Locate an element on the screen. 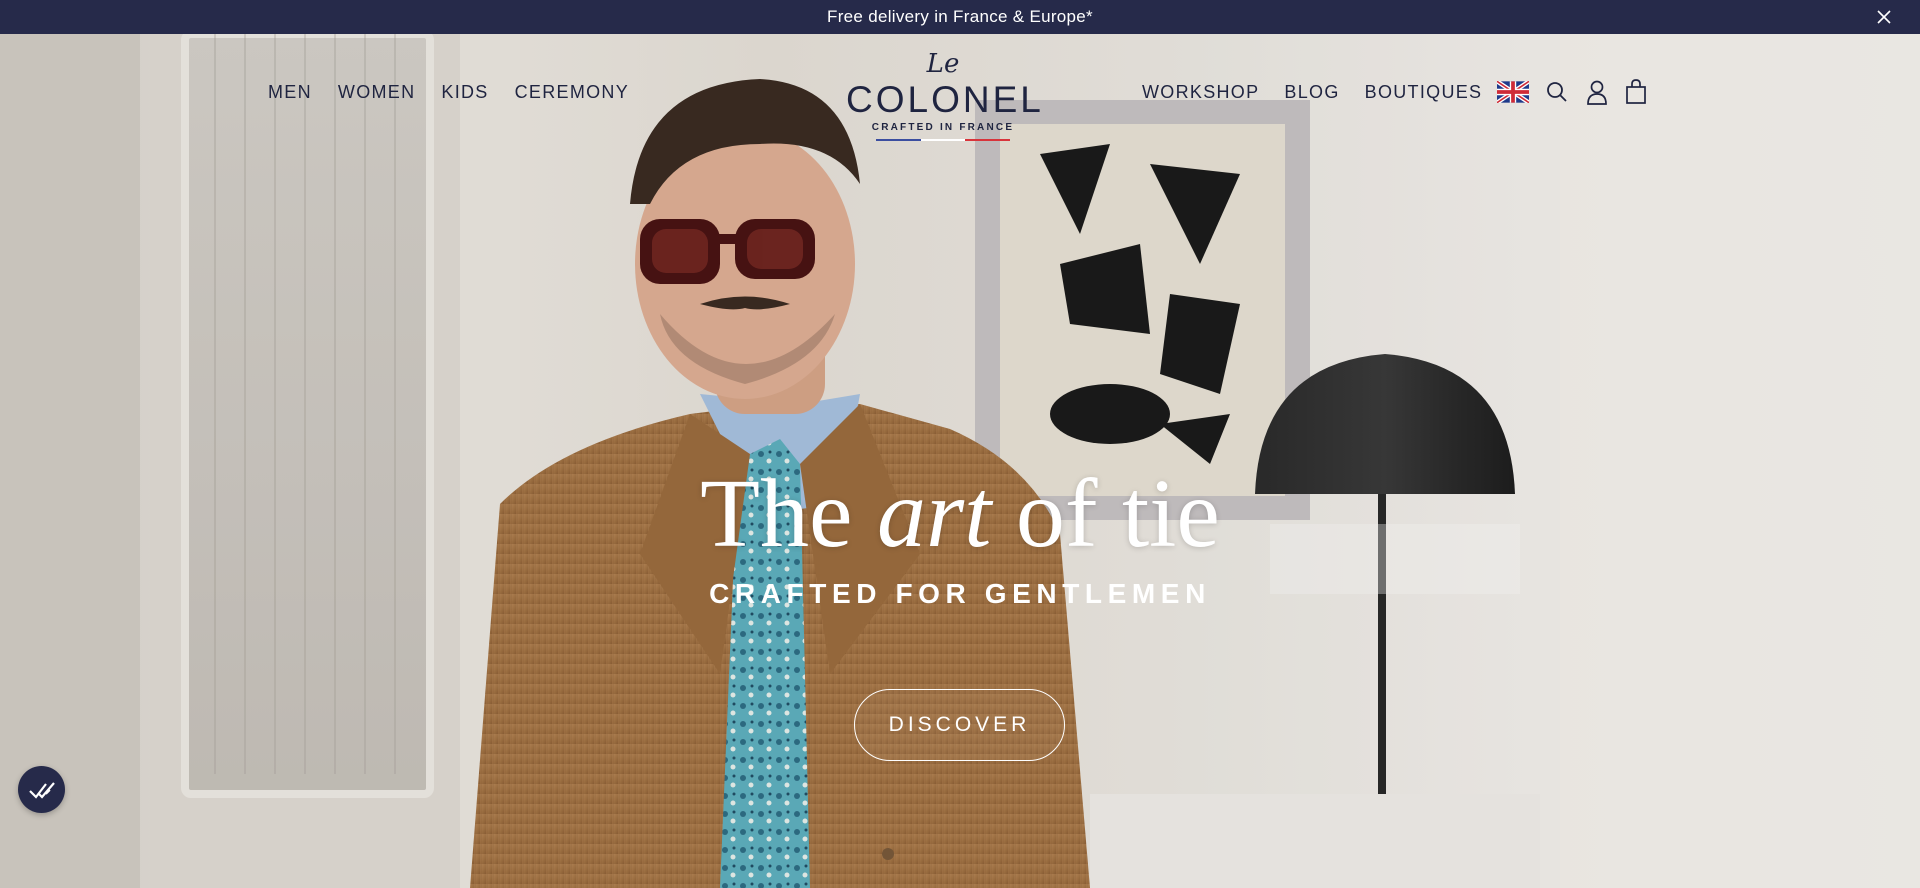 This screenshot has height=888, width=1920. announcement-text: Free delivery in France & Europe* is located at coordinates (960, 16).